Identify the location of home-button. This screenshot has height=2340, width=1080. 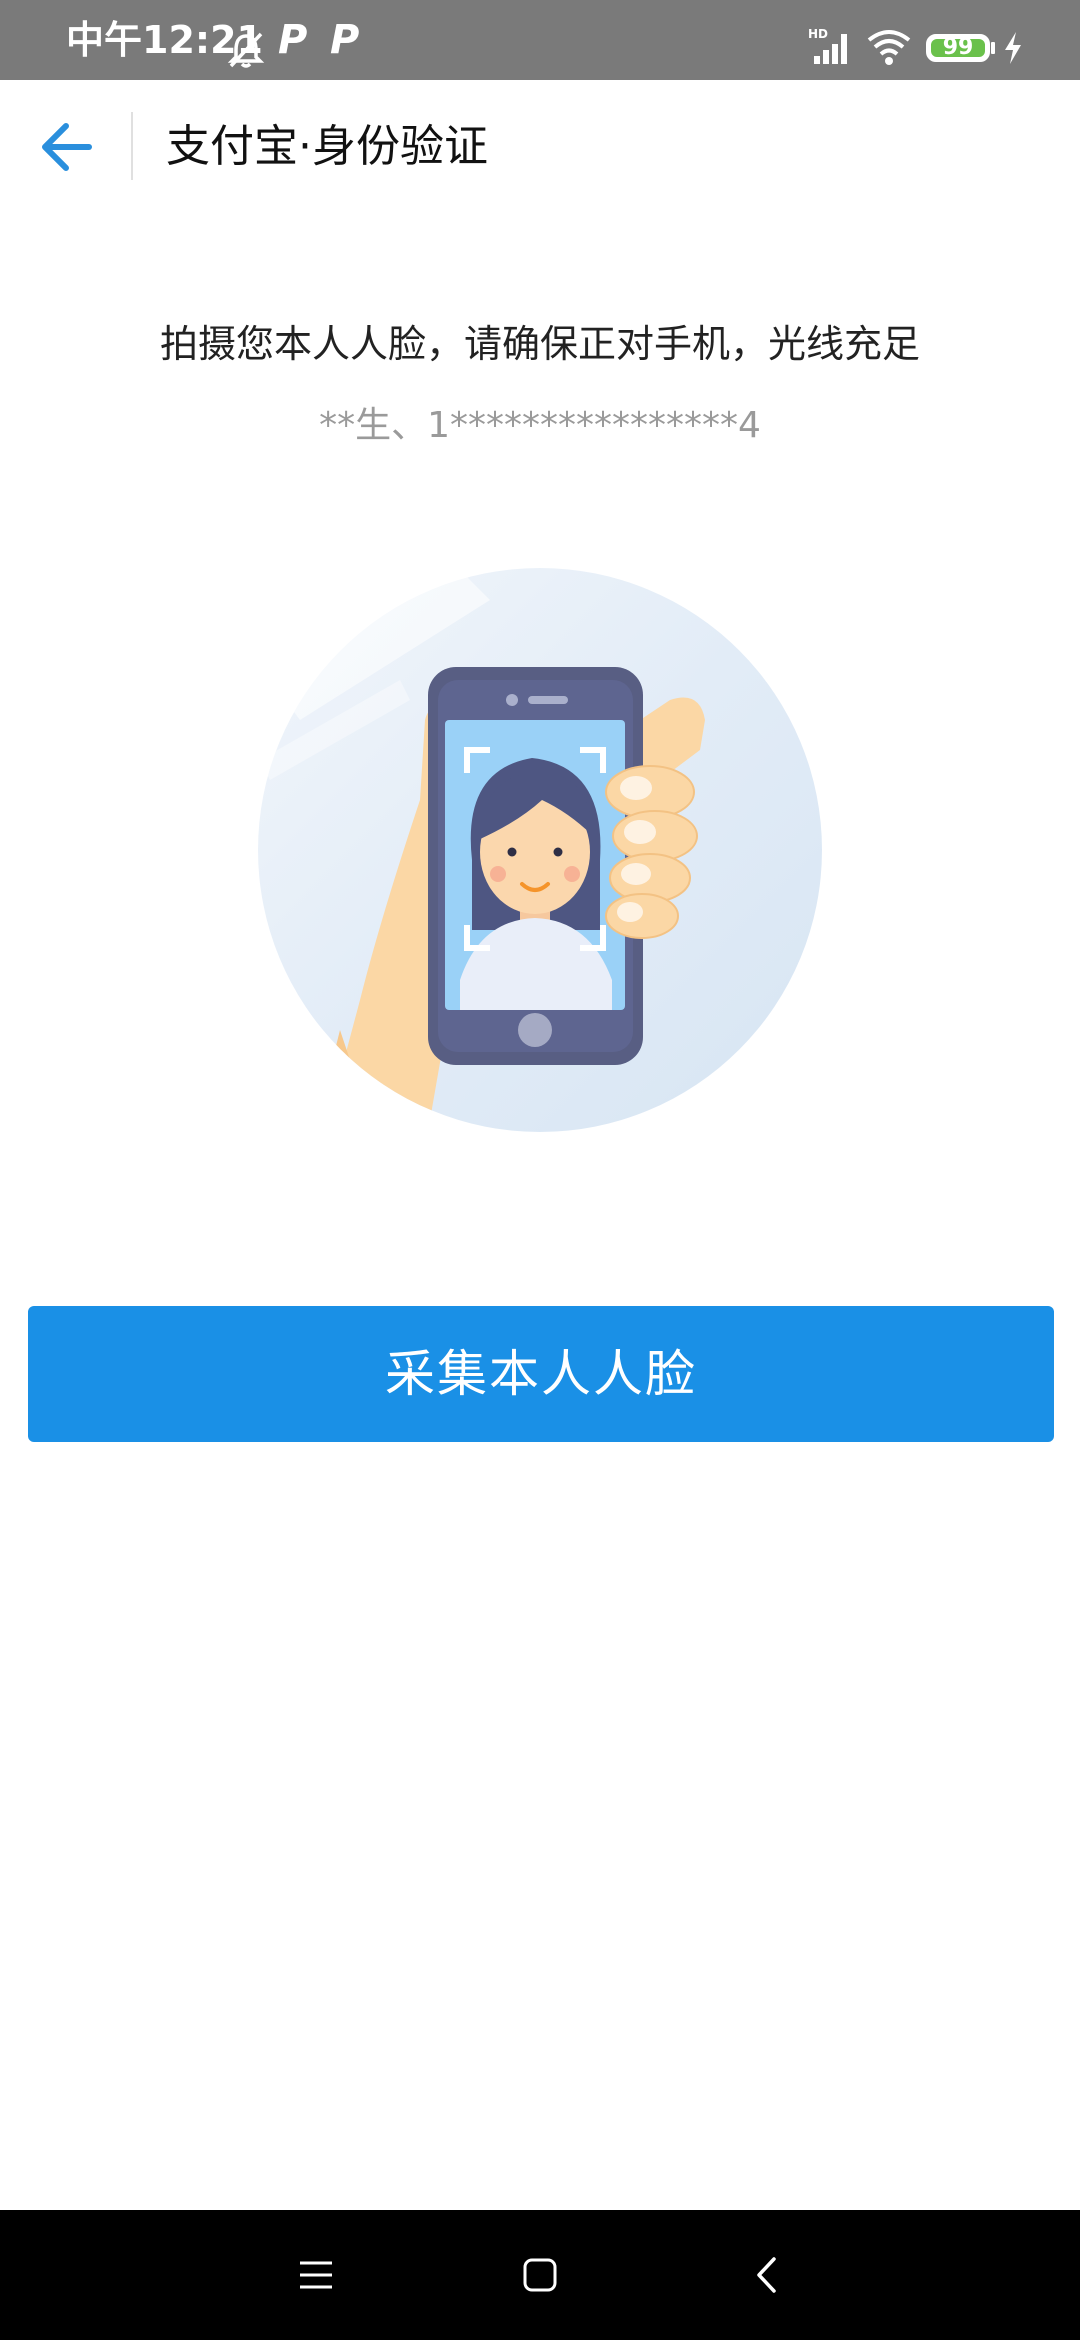
(540, 2275).